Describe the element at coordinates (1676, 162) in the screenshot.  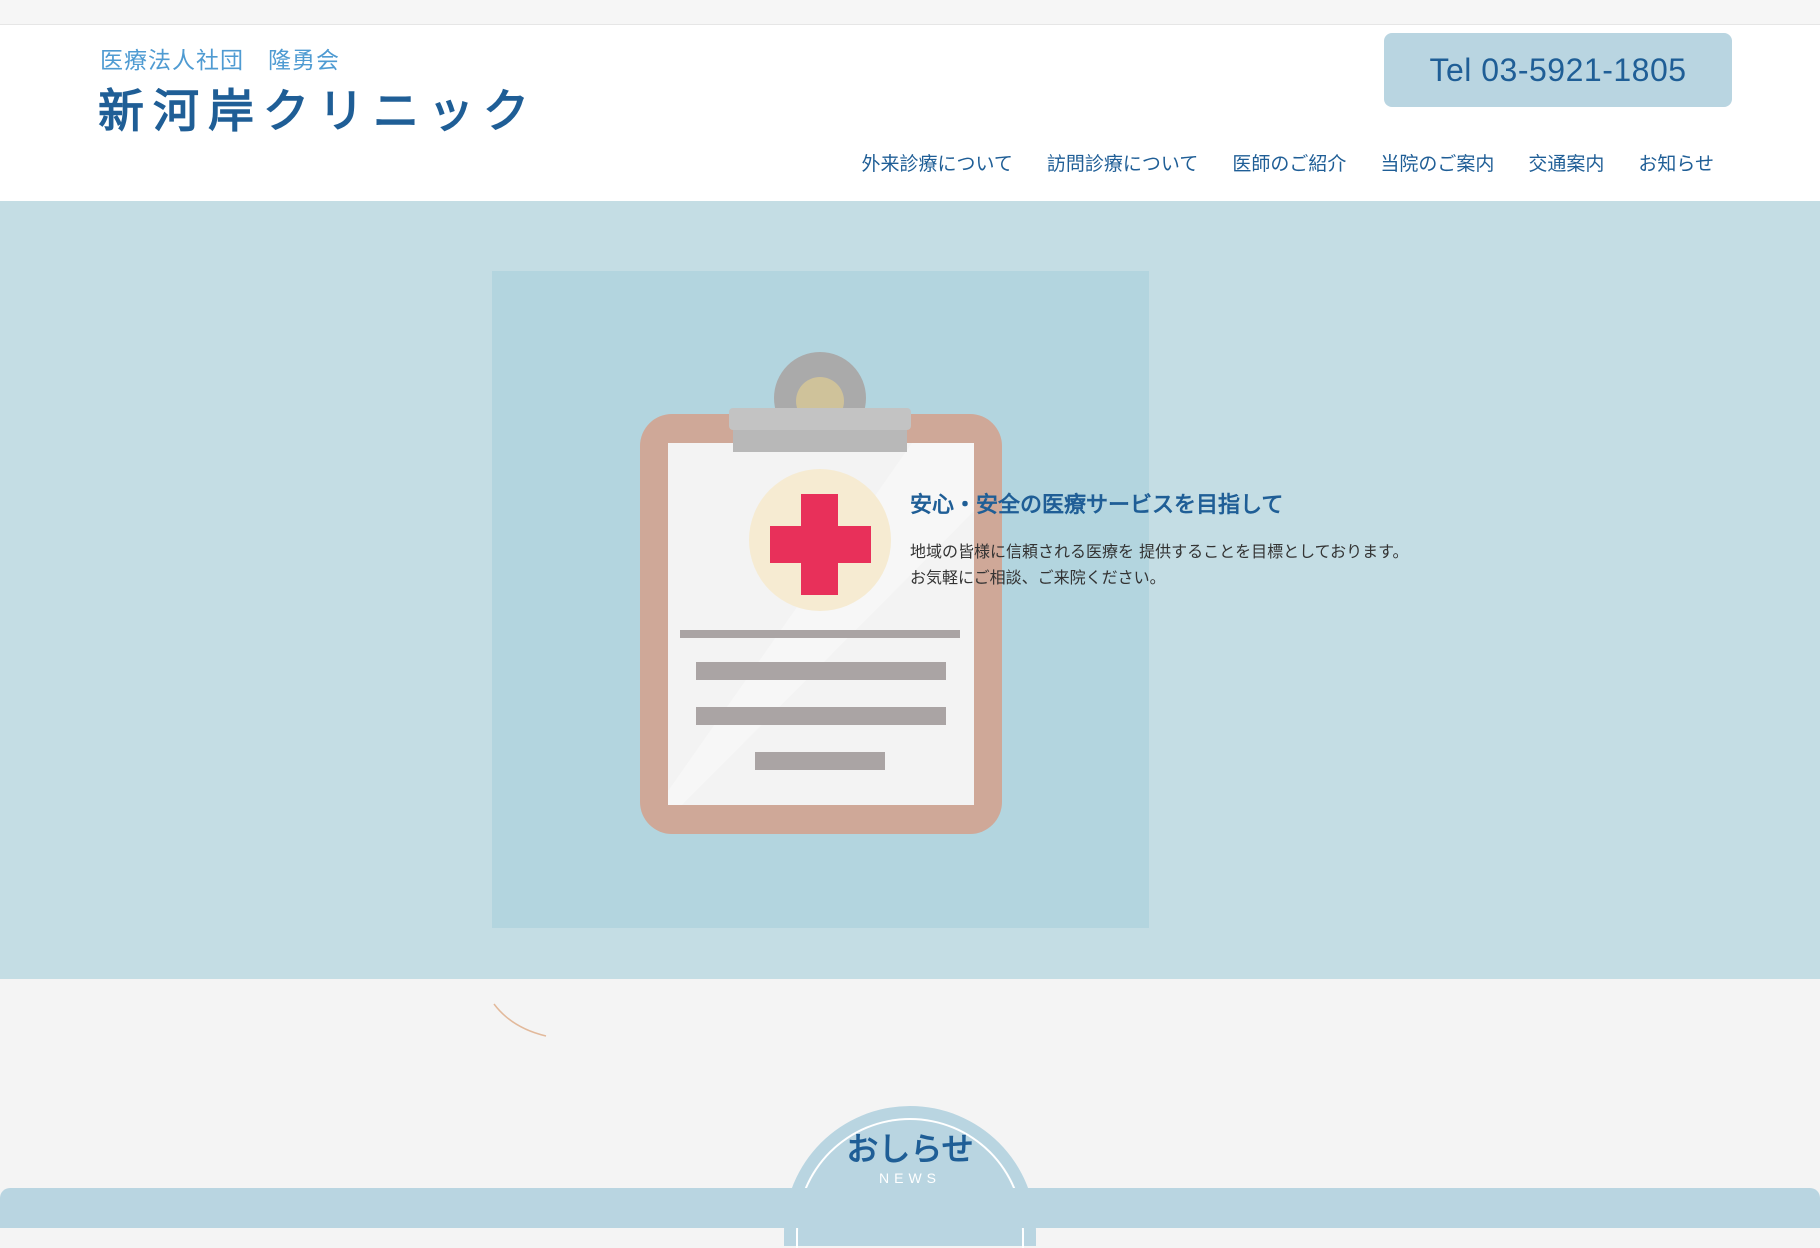
I see `nav-news: お知らせ` at that location.